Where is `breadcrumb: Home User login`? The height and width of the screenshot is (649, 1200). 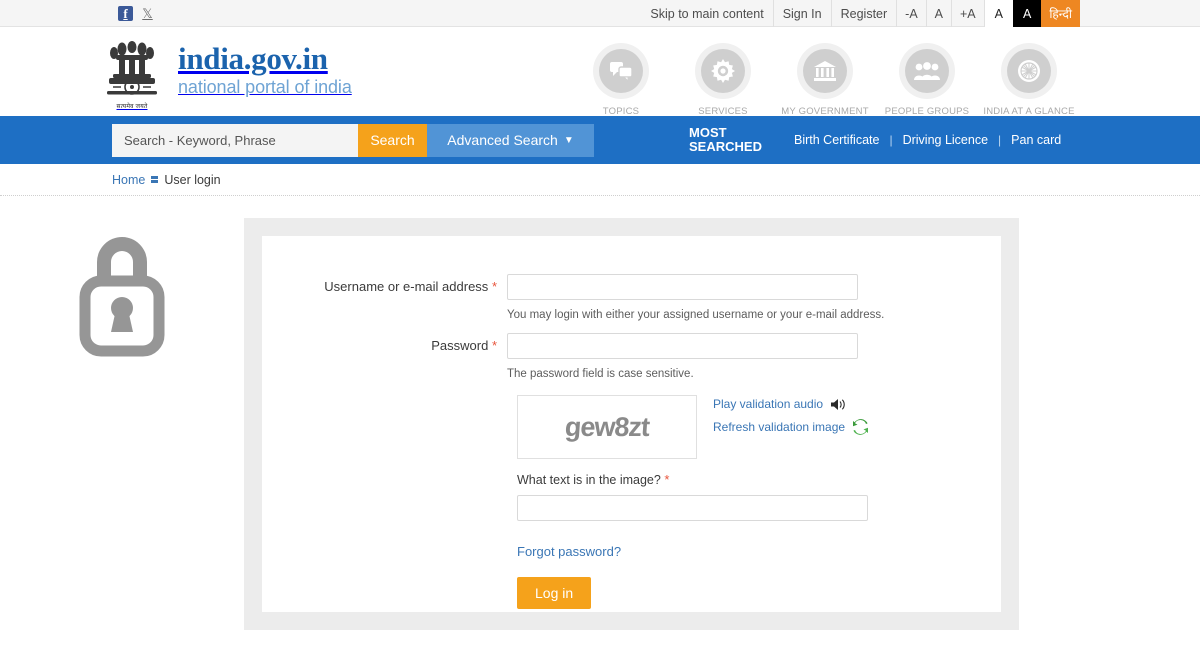 breadcrumb: Home User login is located at coordinates (166, 180).